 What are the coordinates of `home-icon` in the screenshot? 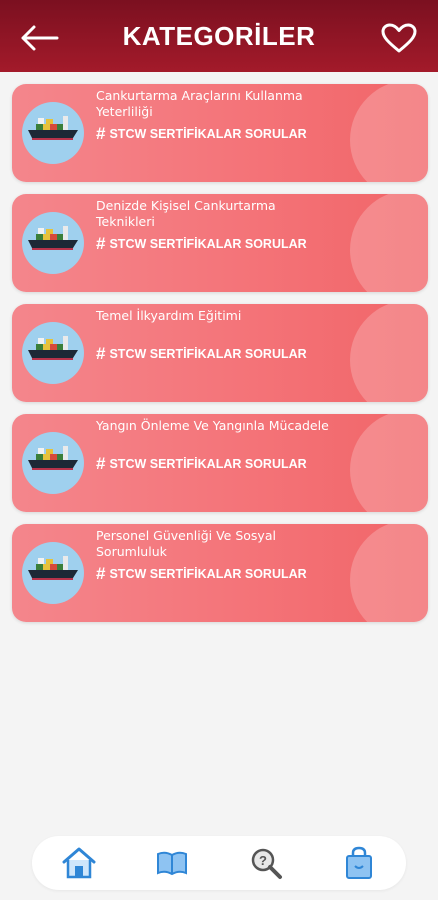 It's located at (79, 863).